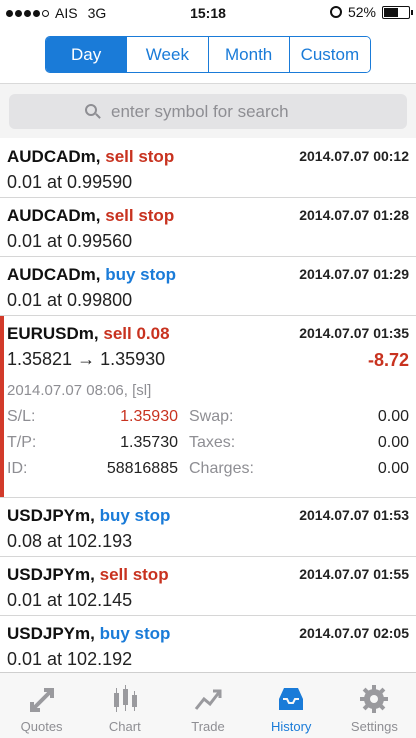  What do you see at coordinates (124, 726) in the screenshot?
I see `tab-label: Chart` at bounding box center [124, 726].